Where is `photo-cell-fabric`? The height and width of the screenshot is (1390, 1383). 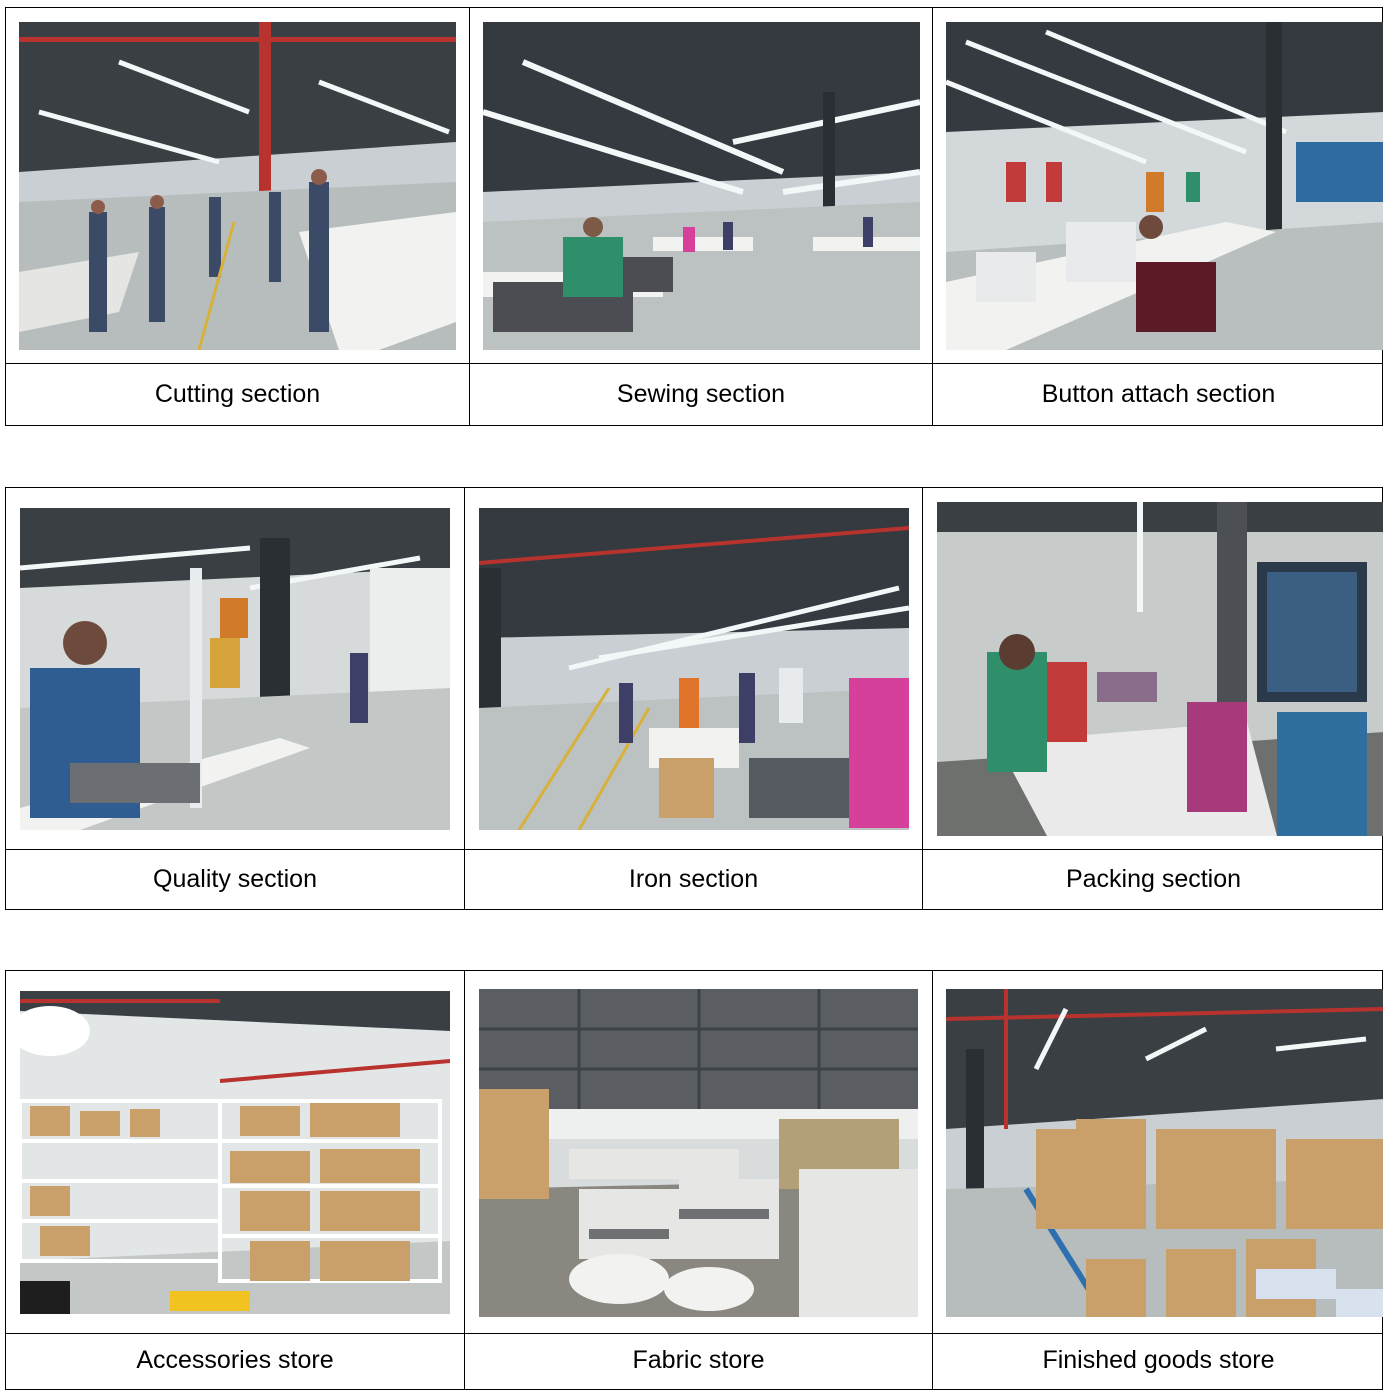 photo-cell-fabric is located at coordinates (699, 1152).